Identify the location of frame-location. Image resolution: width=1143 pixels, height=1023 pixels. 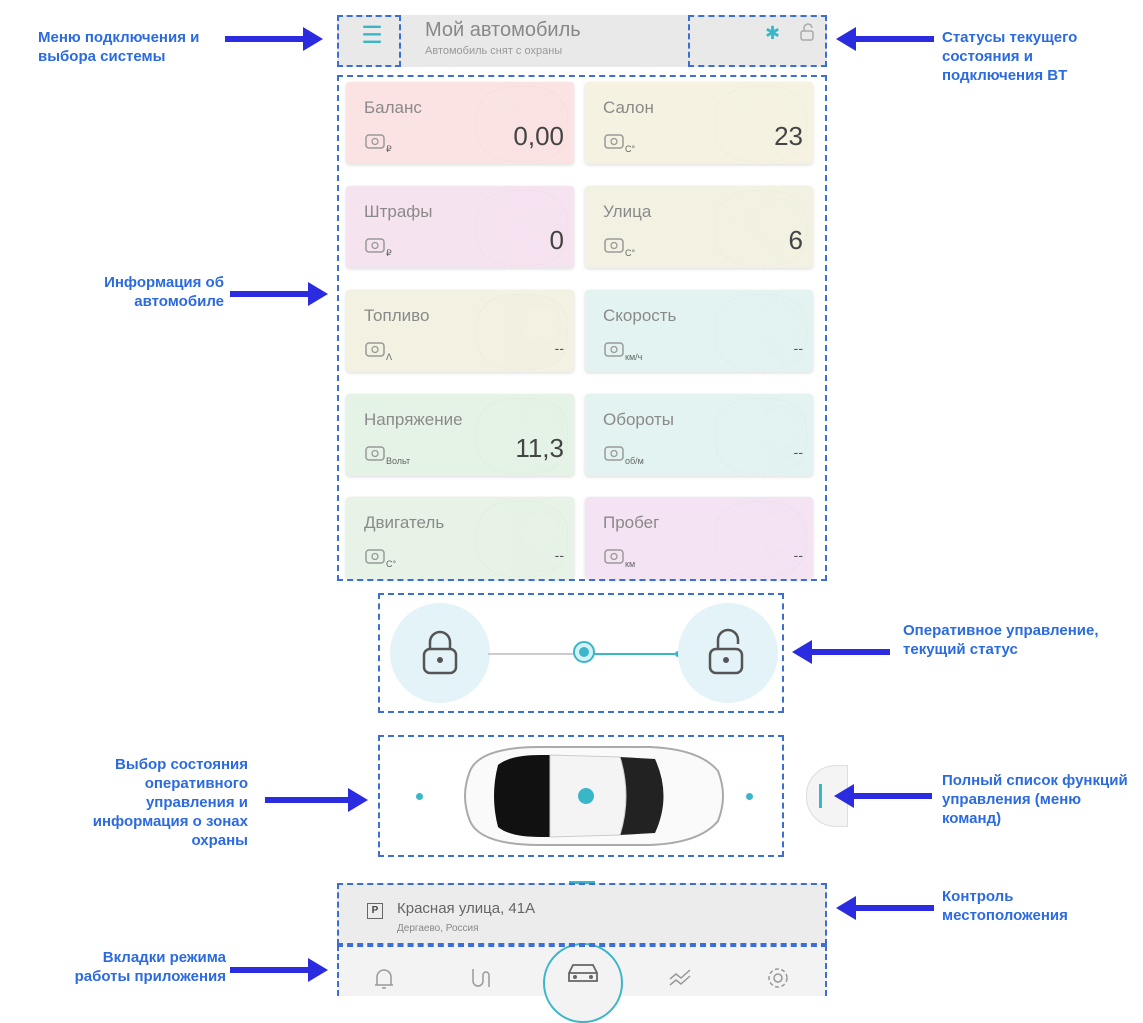
(582, 914).